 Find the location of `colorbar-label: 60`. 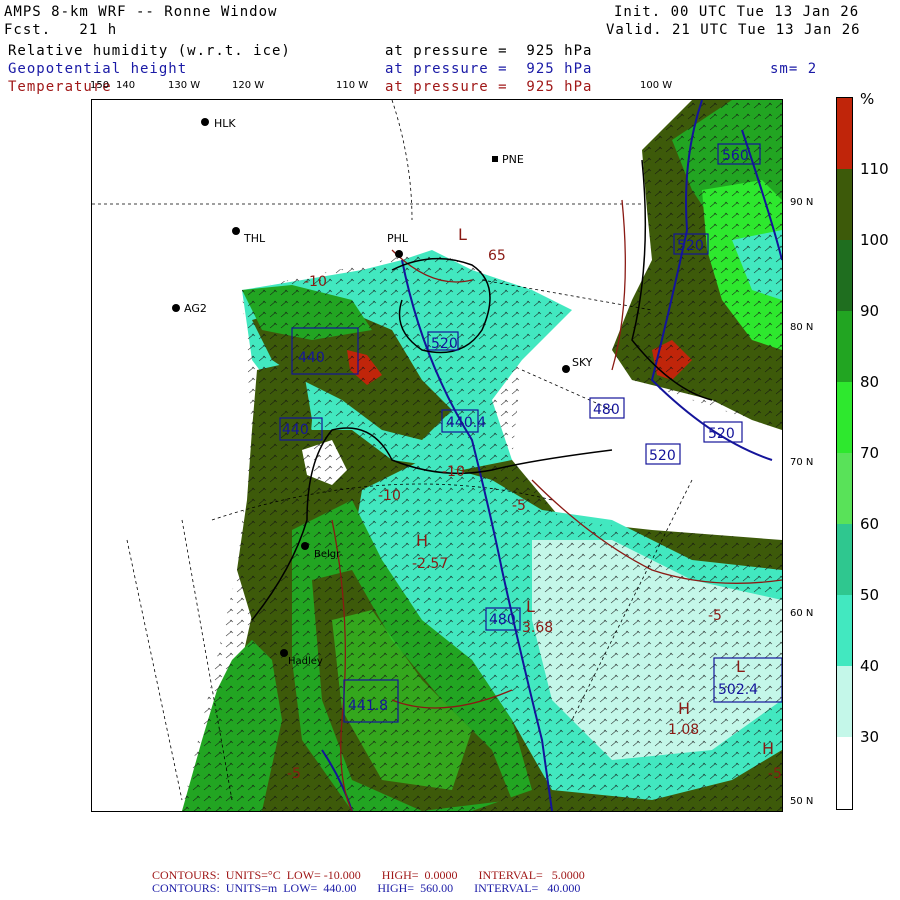

colorbar-label: 60 is located at coordinates (870, 524).